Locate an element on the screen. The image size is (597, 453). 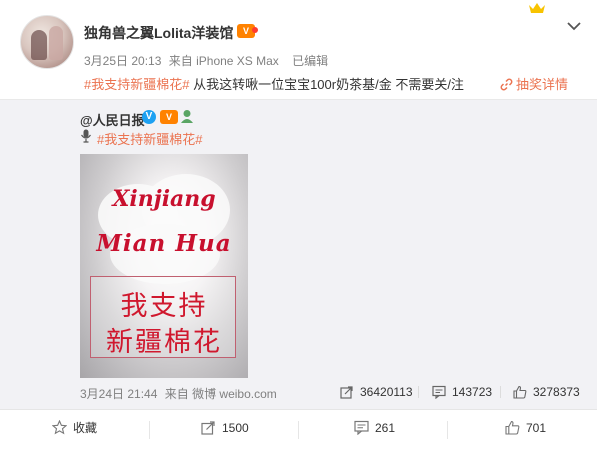
original-meta: 3月24日 21:44 来自 微博 weibo.com is located at coordinates (178, 393).